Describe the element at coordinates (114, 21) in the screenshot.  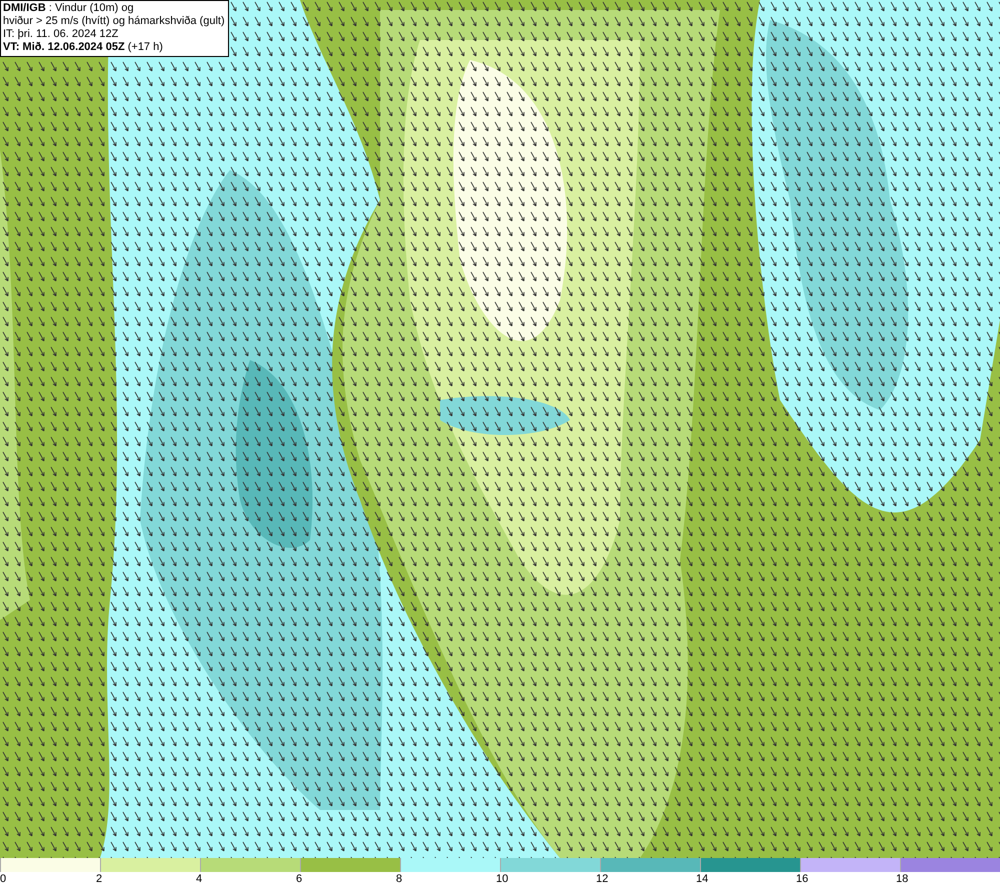
I see `title-line: hviður > 25 m/s (hvítt) og hámarkshviða (gult)` at that location.